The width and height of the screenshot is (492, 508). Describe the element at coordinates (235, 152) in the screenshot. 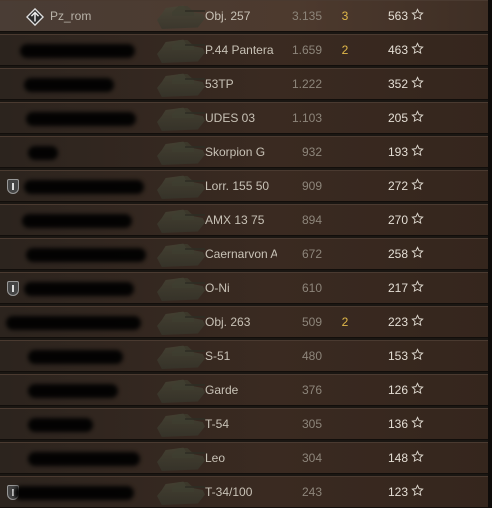

I see `vehicle-name: Skorpion G` at that location.